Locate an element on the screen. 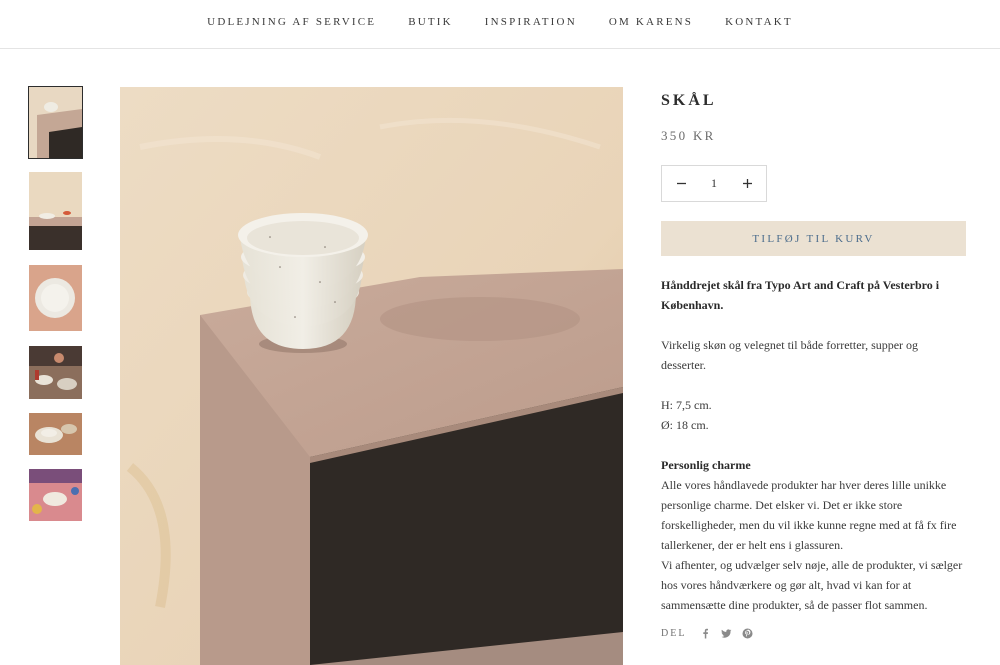 This screenshot has height=665, width=1000. thumbnail-plate-top-view is located at coordinates (55, 298).